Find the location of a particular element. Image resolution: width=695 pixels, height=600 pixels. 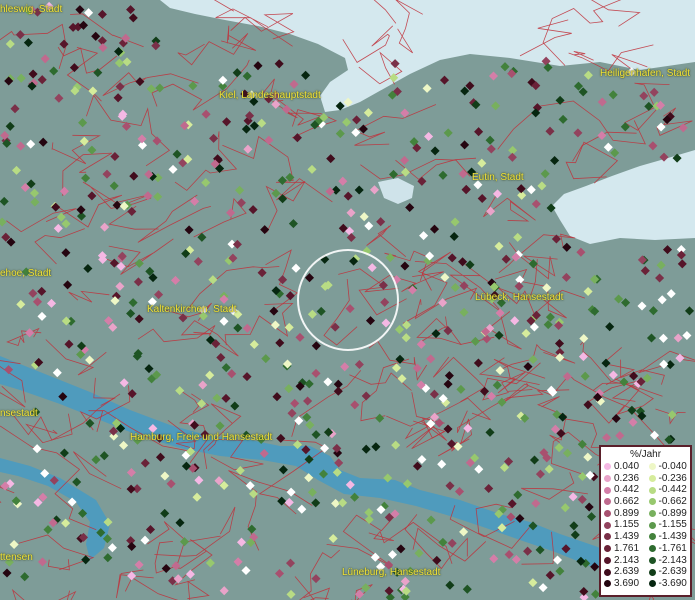

legend-entry-positive: 0.236 is located at coordinates (623, 479).